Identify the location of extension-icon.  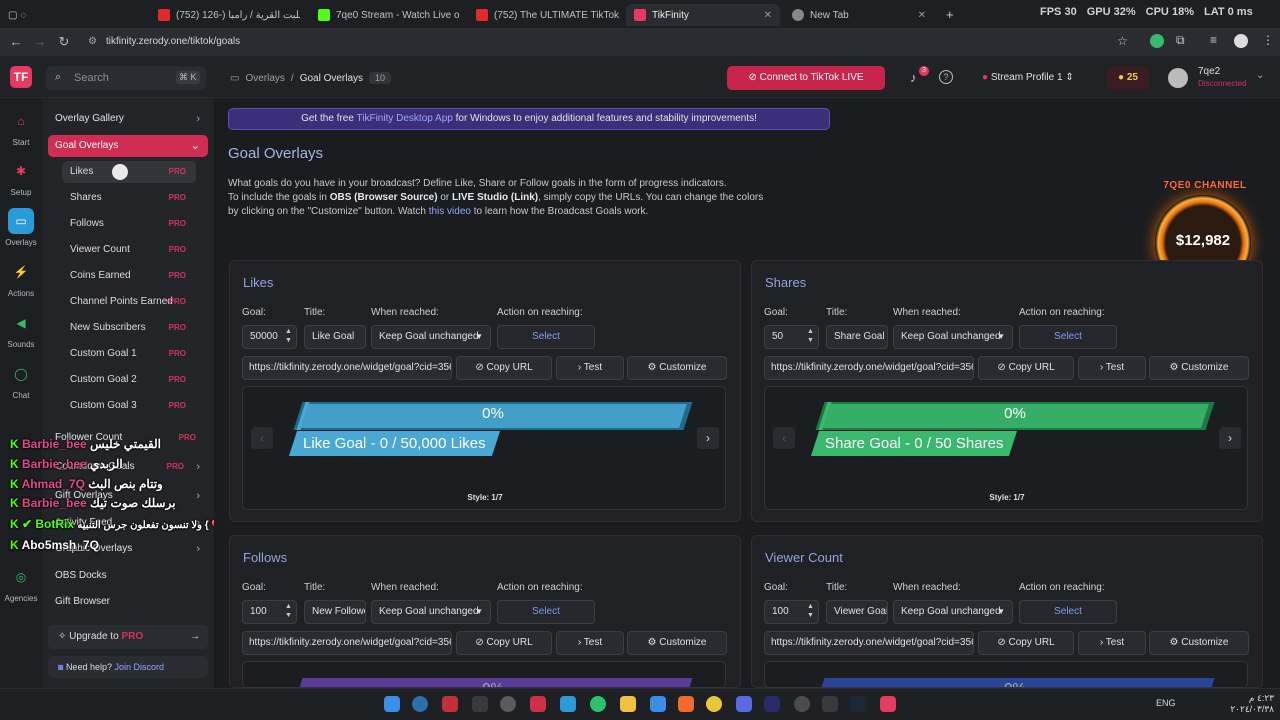
(1157, 41).